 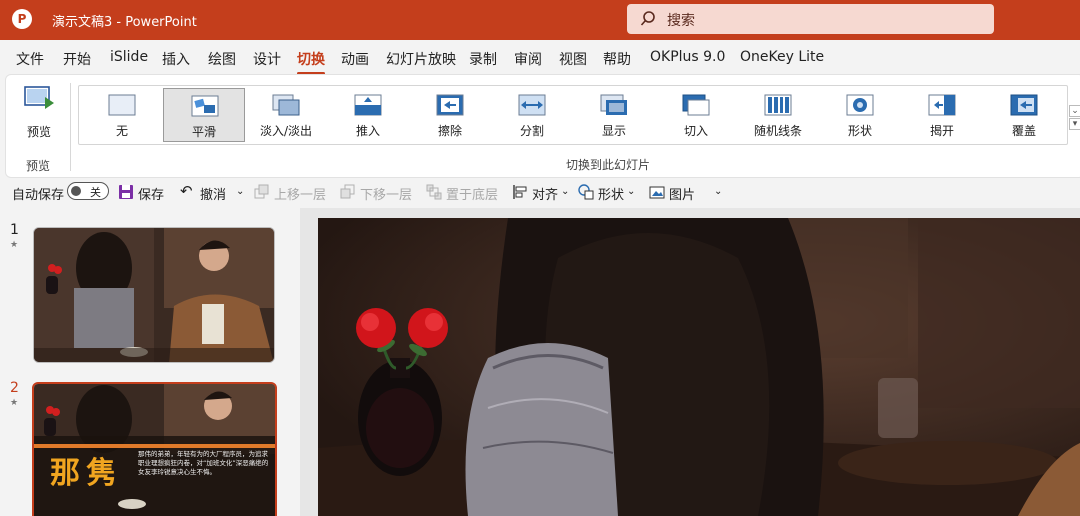 I want to click on shape-button: 形状, so click(x=611, y=193).